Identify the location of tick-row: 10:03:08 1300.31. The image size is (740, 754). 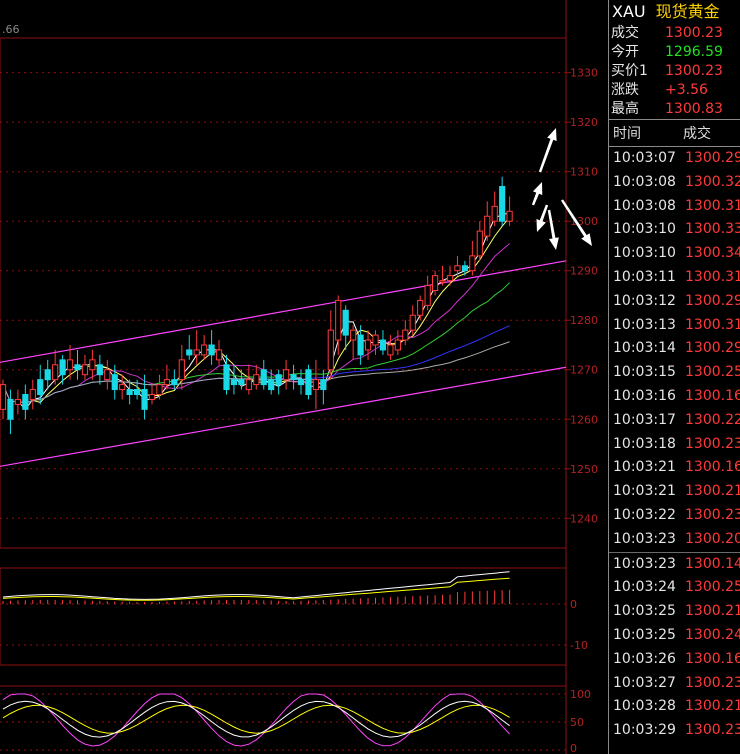
(674, 207).